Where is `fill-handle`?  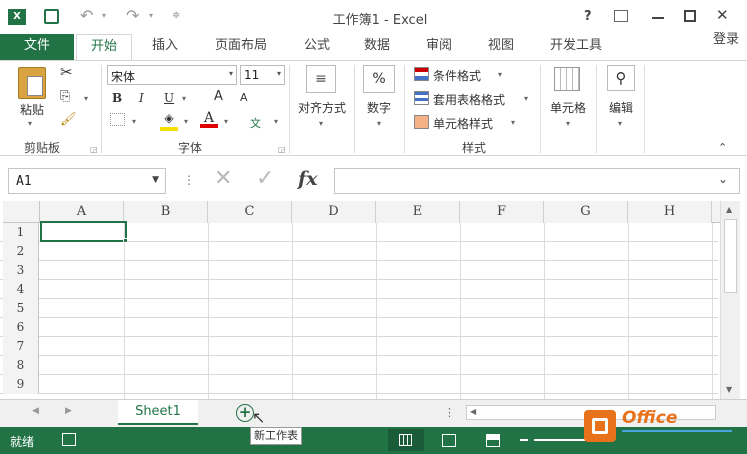
fill-handle is located at coordinates (125, 240).